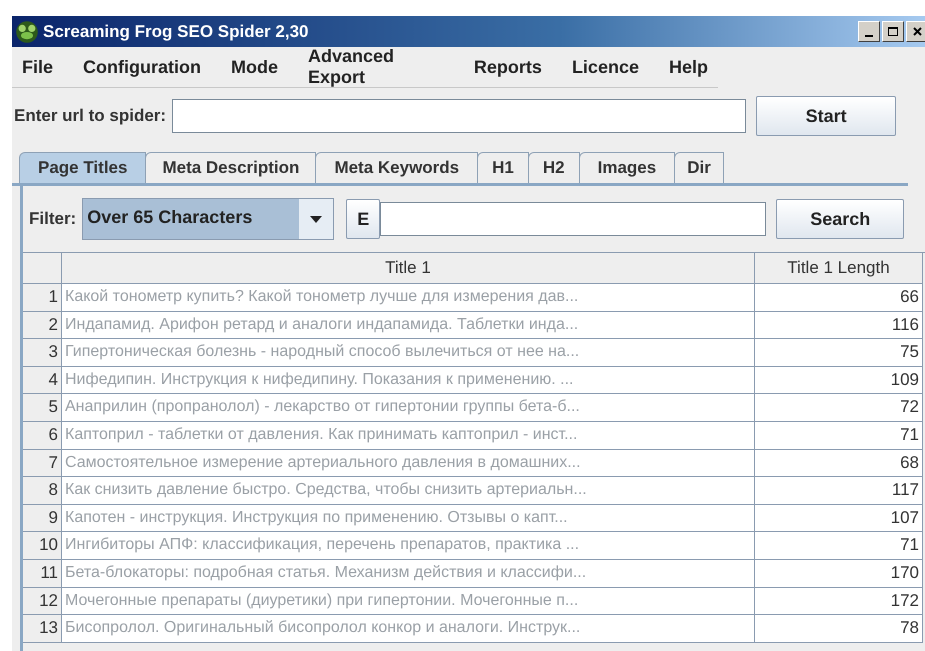  What do you see at coordinates (42, 464) in the screenshot?
I see `row-number: 7` at bounding box center [42, 464].